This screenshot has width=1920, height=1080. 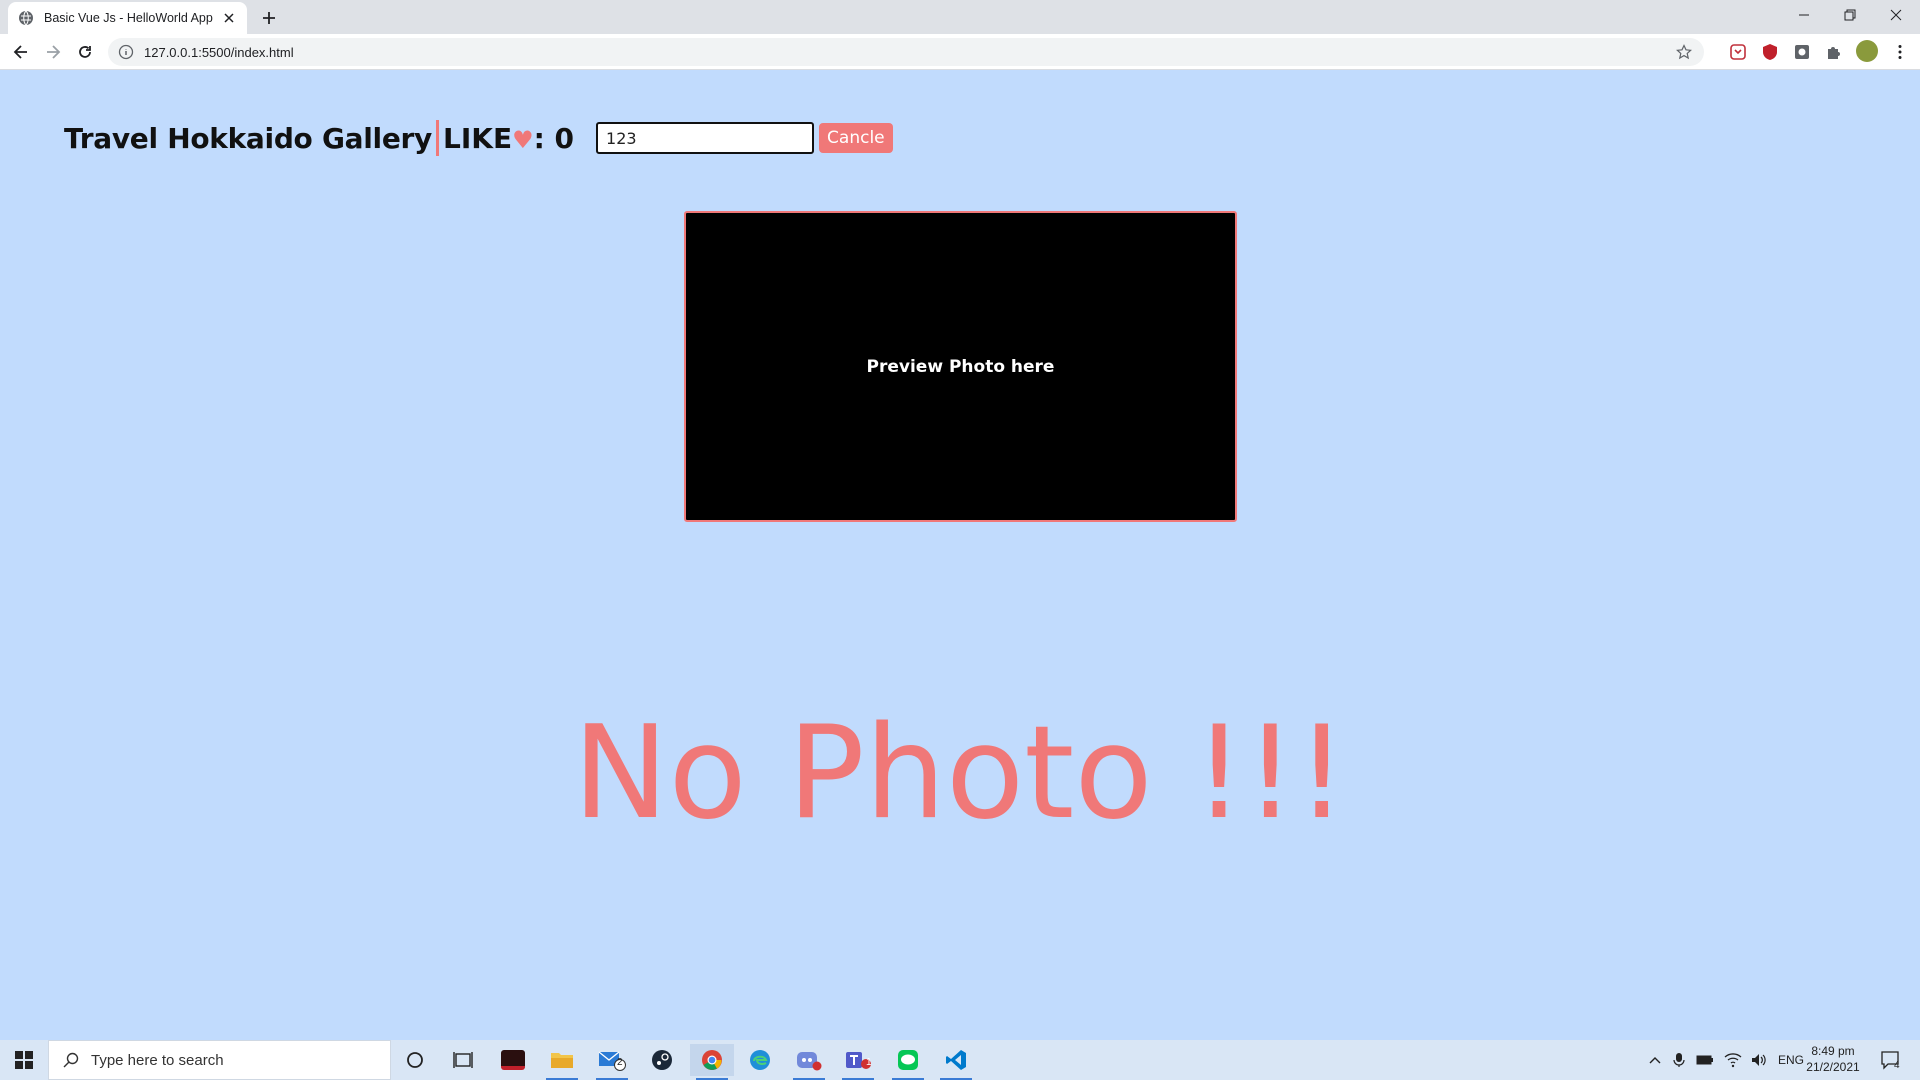 I want to click on line-icon, so click(x=908, y=1060).